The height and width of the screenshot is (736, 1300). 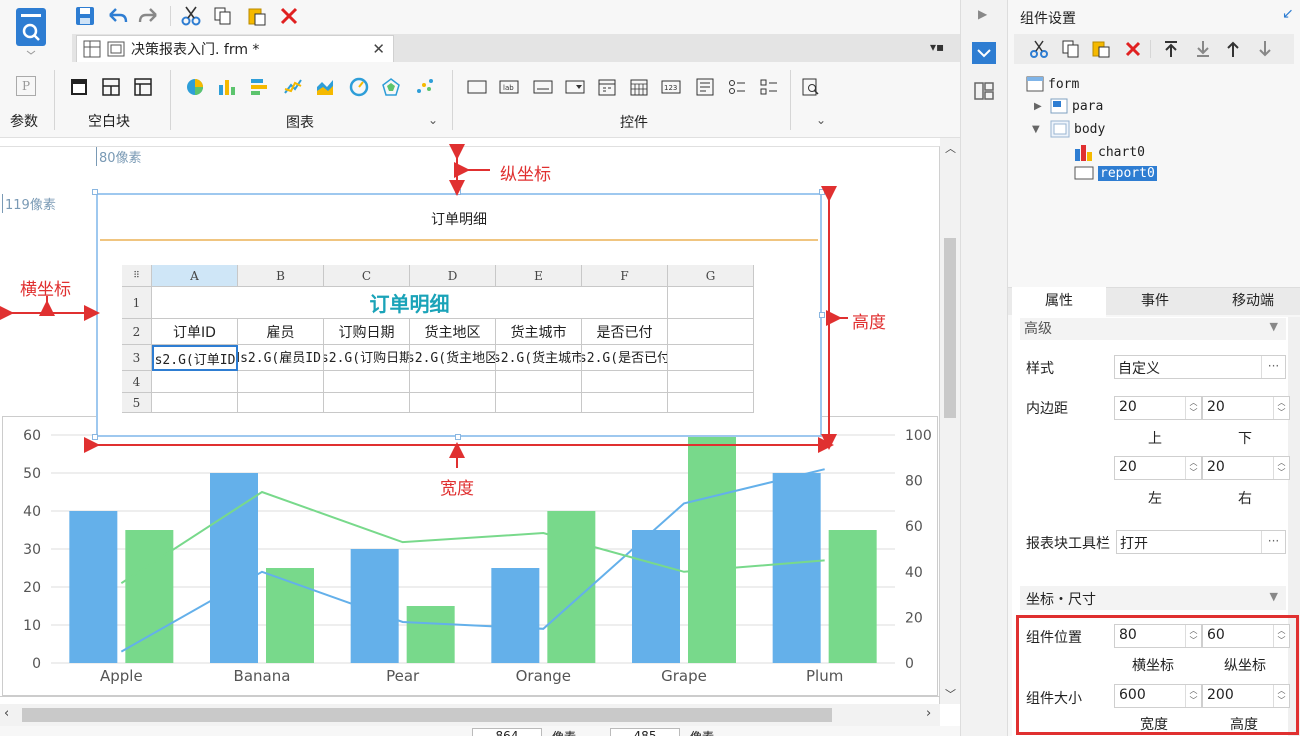 I want to click on calendar-control-icon, so click(x=639, y=87).